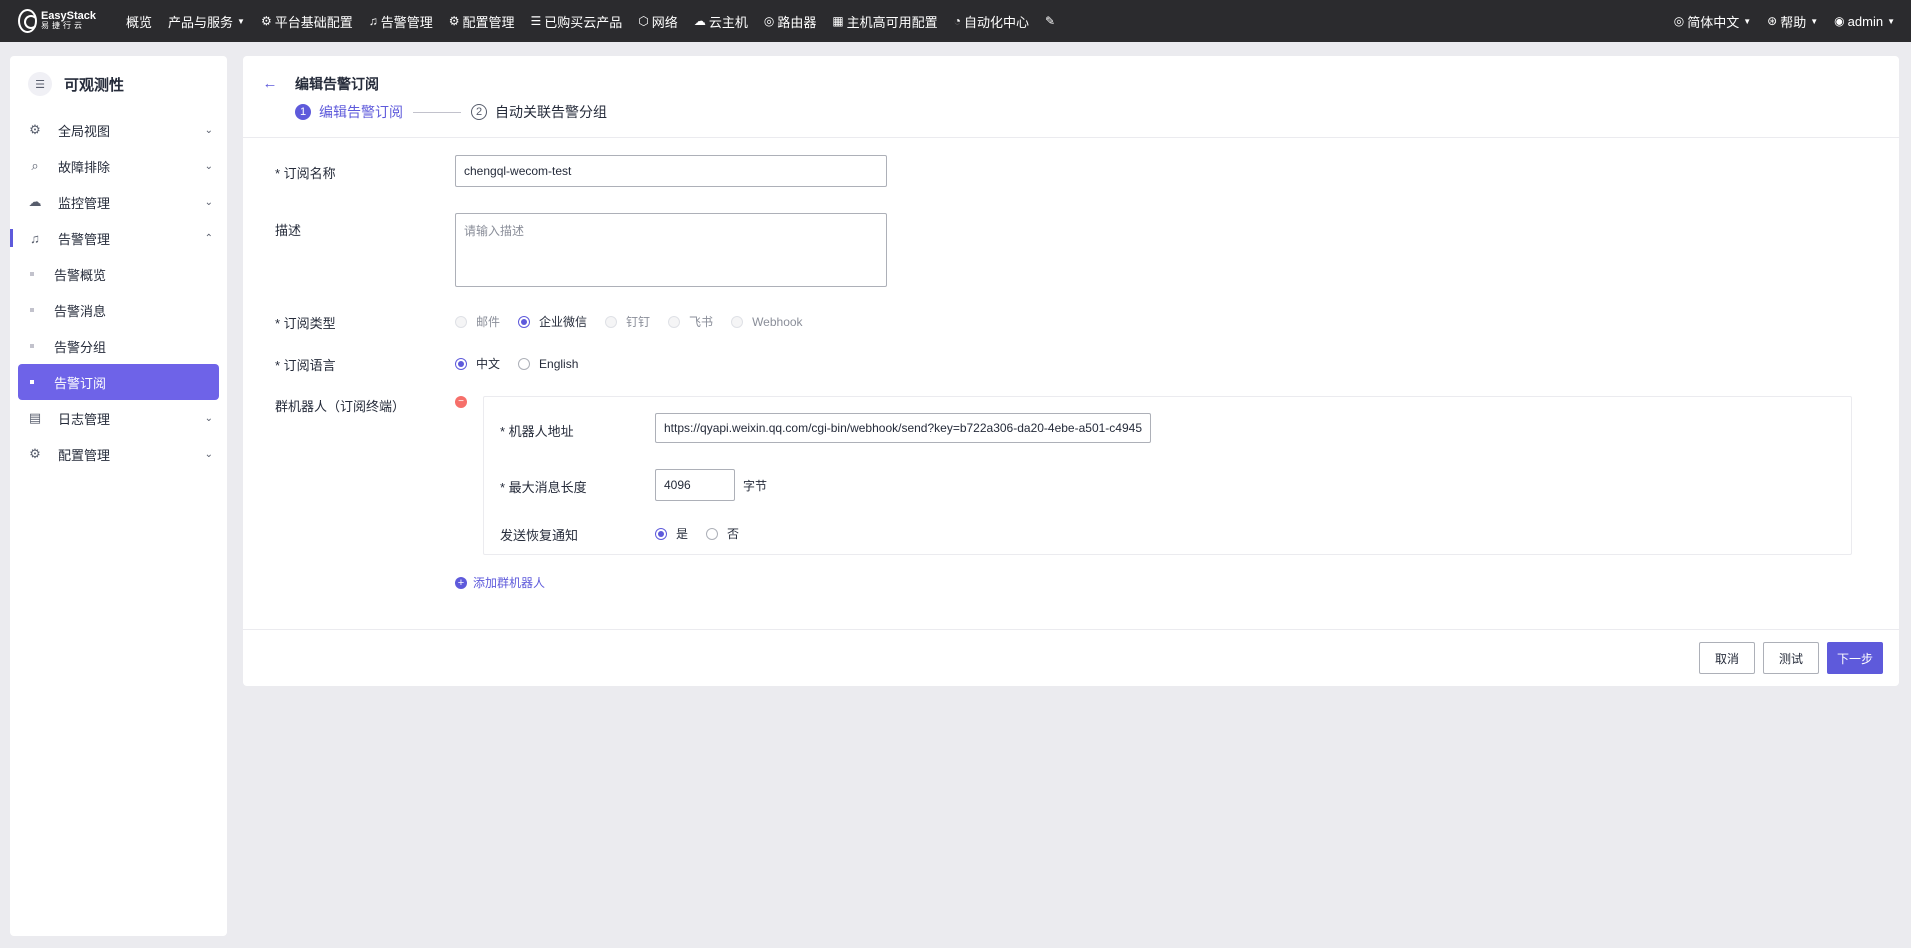 The image size is (1911, 948). I want to click on recovery-notice-label: 发送恢复通知, so click(539, 535).